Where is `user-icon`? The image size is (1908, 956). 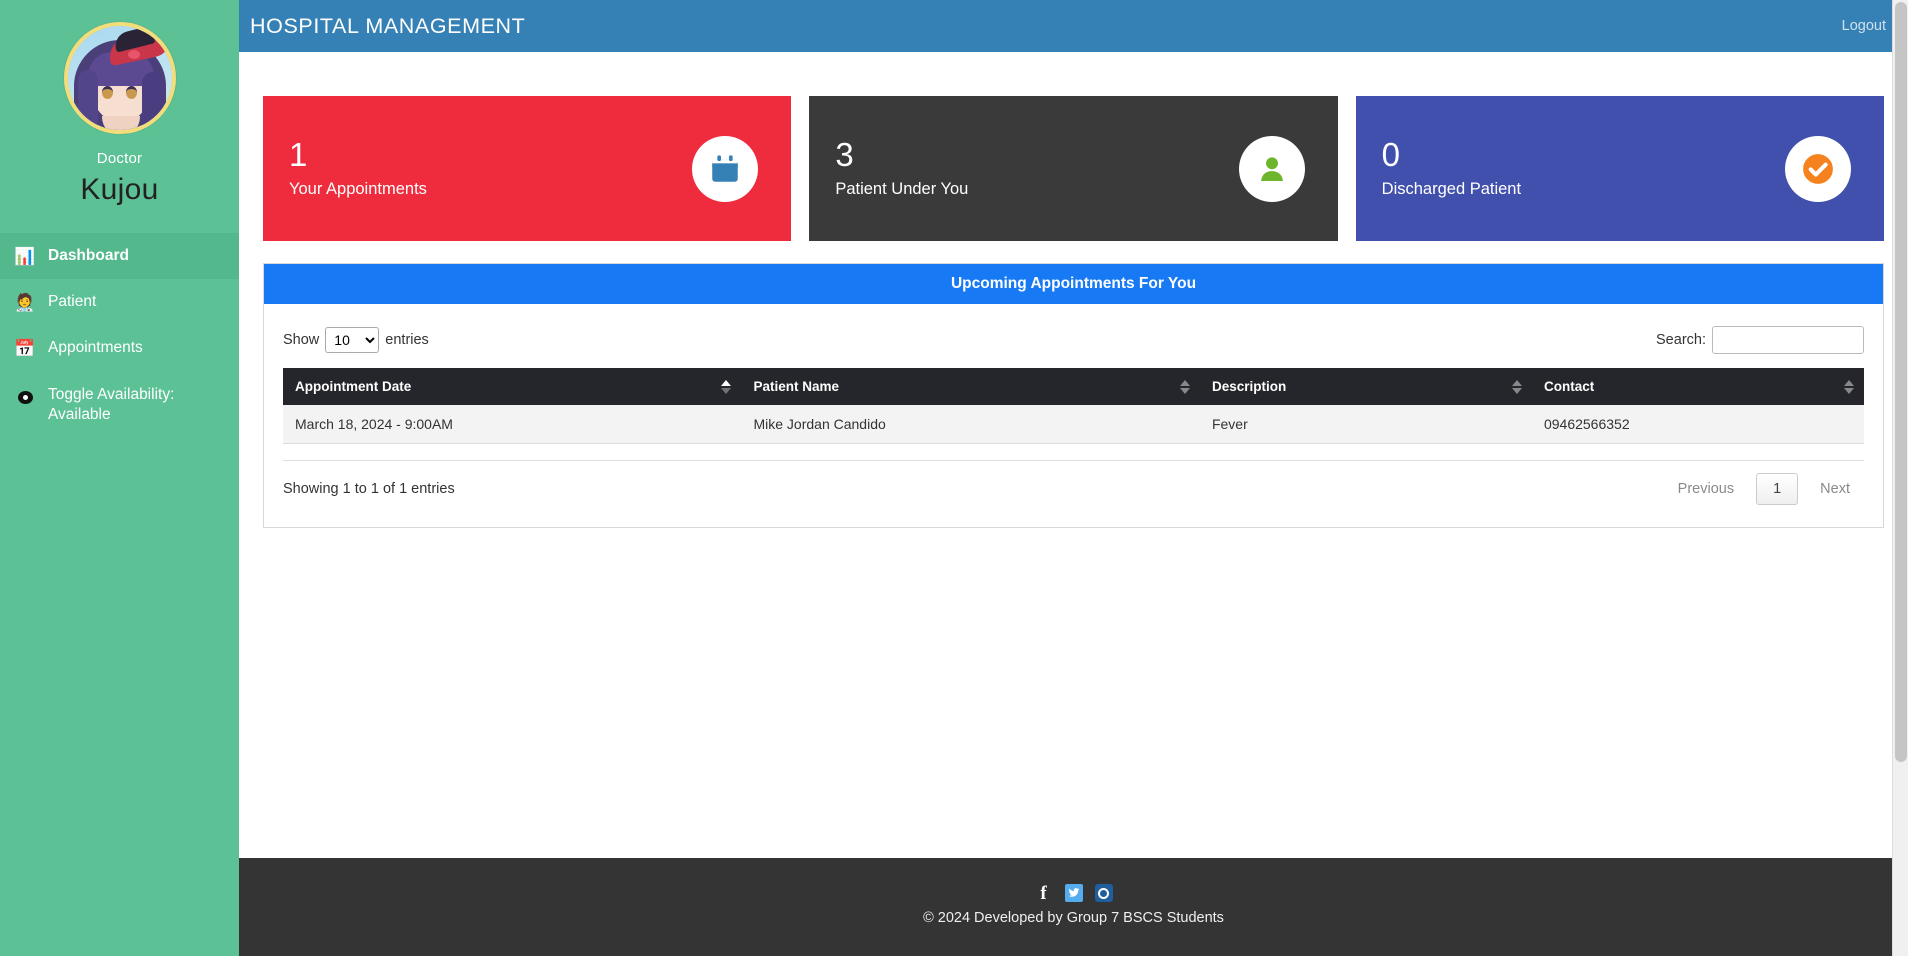 user-icon is located at coordinates (1271, 168).